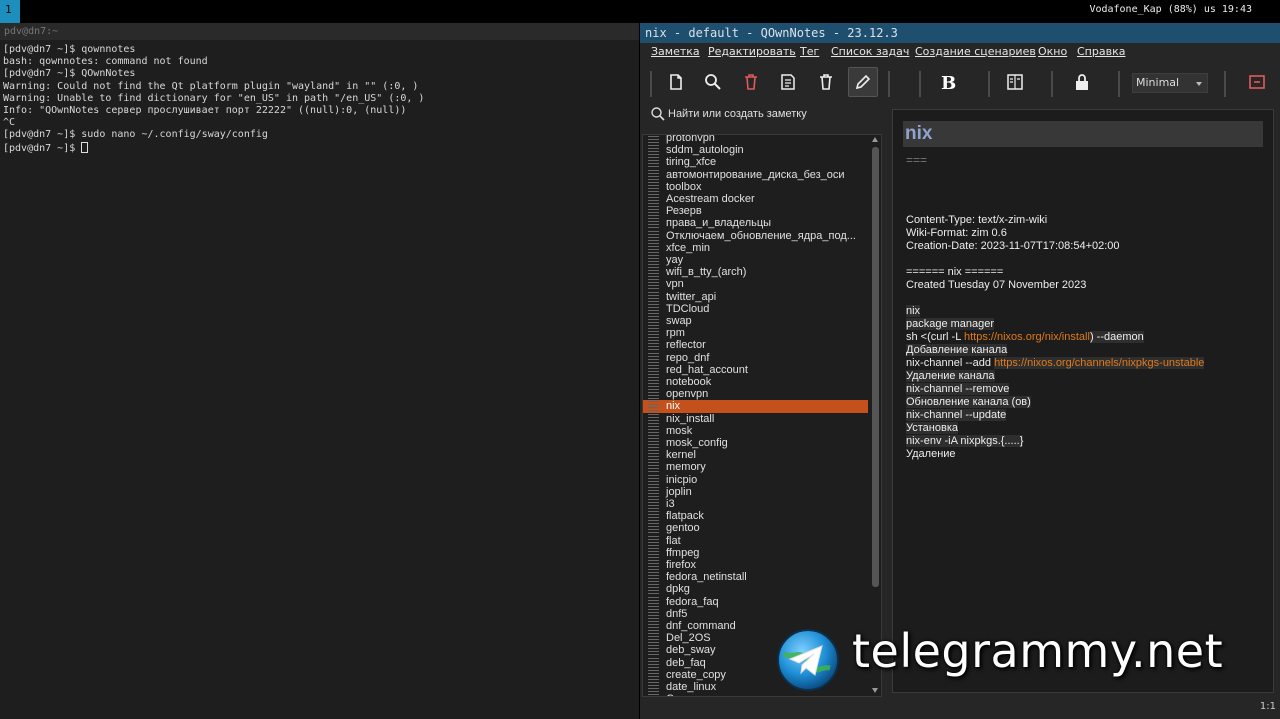 This screenshot has height=719, width=1280. I want to click on search-input, so click(774, 114).